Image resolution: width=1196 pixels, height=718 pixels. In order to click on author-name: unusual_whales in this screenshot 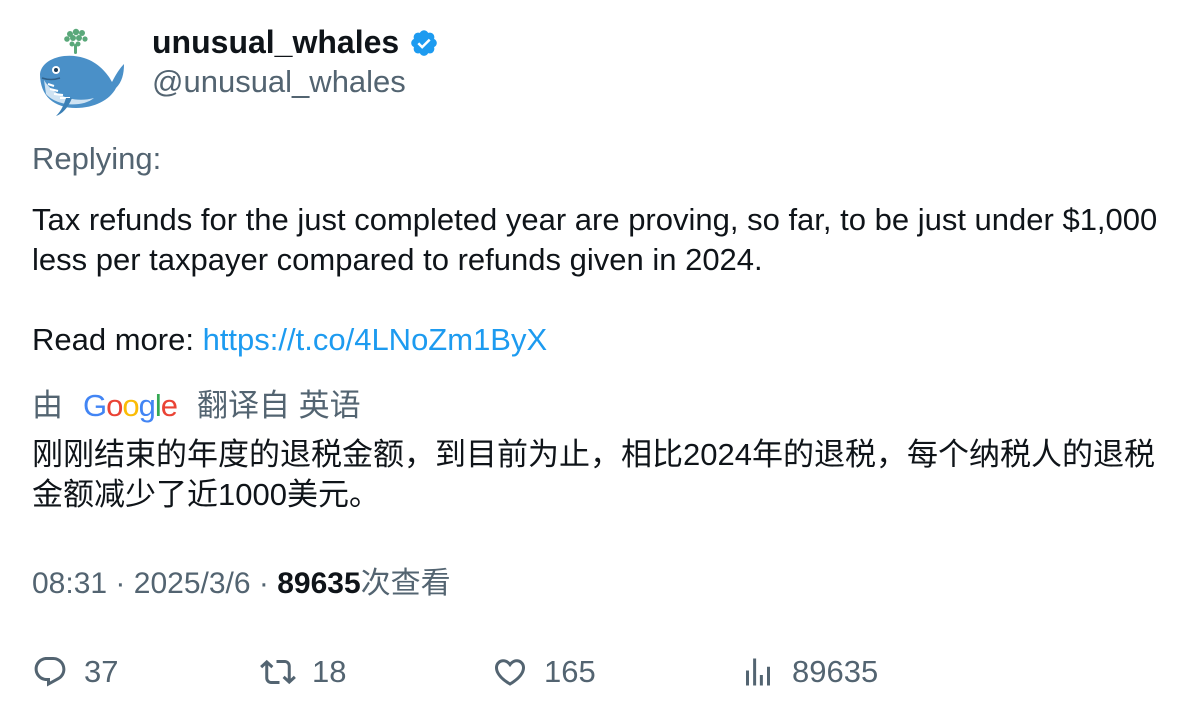, I will do `click(295, 42)`.